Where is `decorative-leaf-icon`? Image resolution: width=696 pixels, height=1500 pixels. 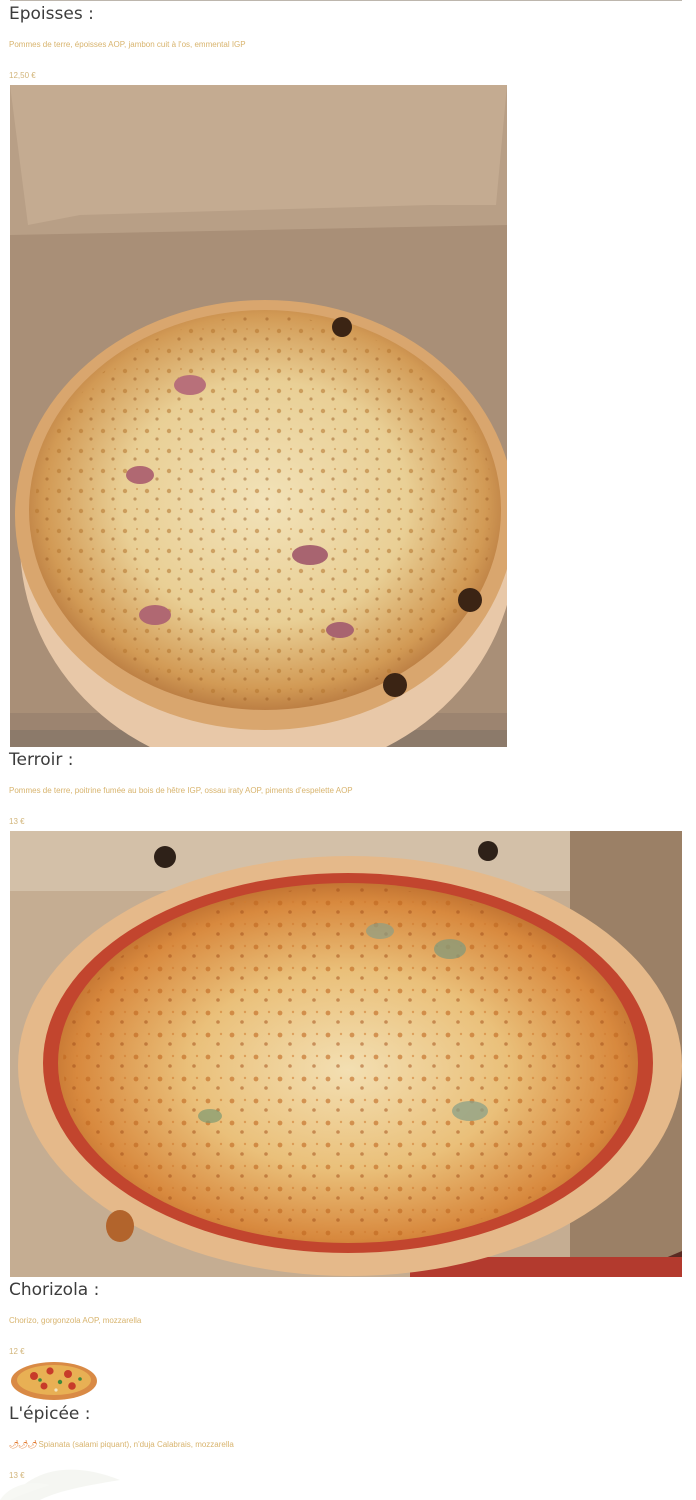 decorative-leaf-icon is located at coordinates (60, 1484).